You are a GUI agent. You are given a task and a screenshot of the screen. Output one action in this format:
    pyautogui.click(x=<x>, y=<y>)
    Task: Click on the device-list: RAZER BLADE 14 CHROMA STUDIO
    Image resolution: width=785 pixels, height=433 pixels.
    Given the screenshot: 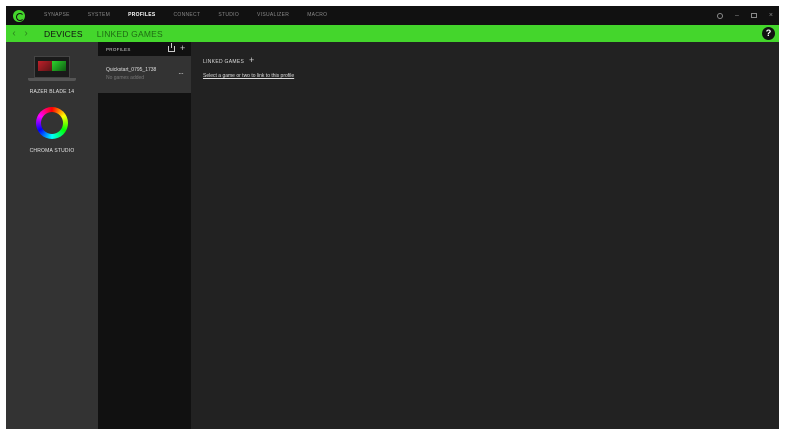 What is the action you would take?
    pyautogui.click(x=52, y=235)
    